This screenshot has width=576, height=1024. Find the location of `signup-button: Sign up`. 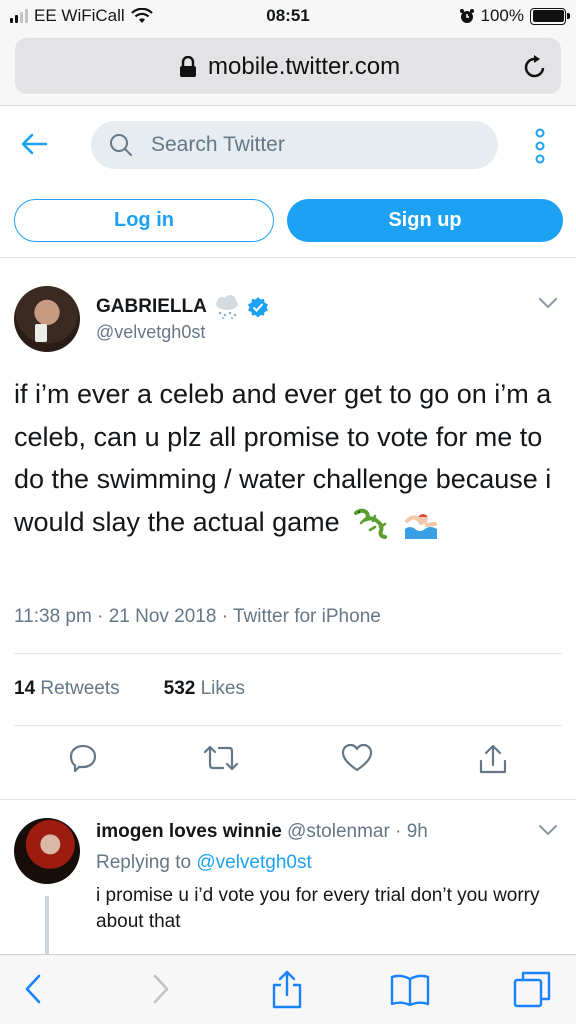

signup-button: Sign up is located at coordinates (425, 220).